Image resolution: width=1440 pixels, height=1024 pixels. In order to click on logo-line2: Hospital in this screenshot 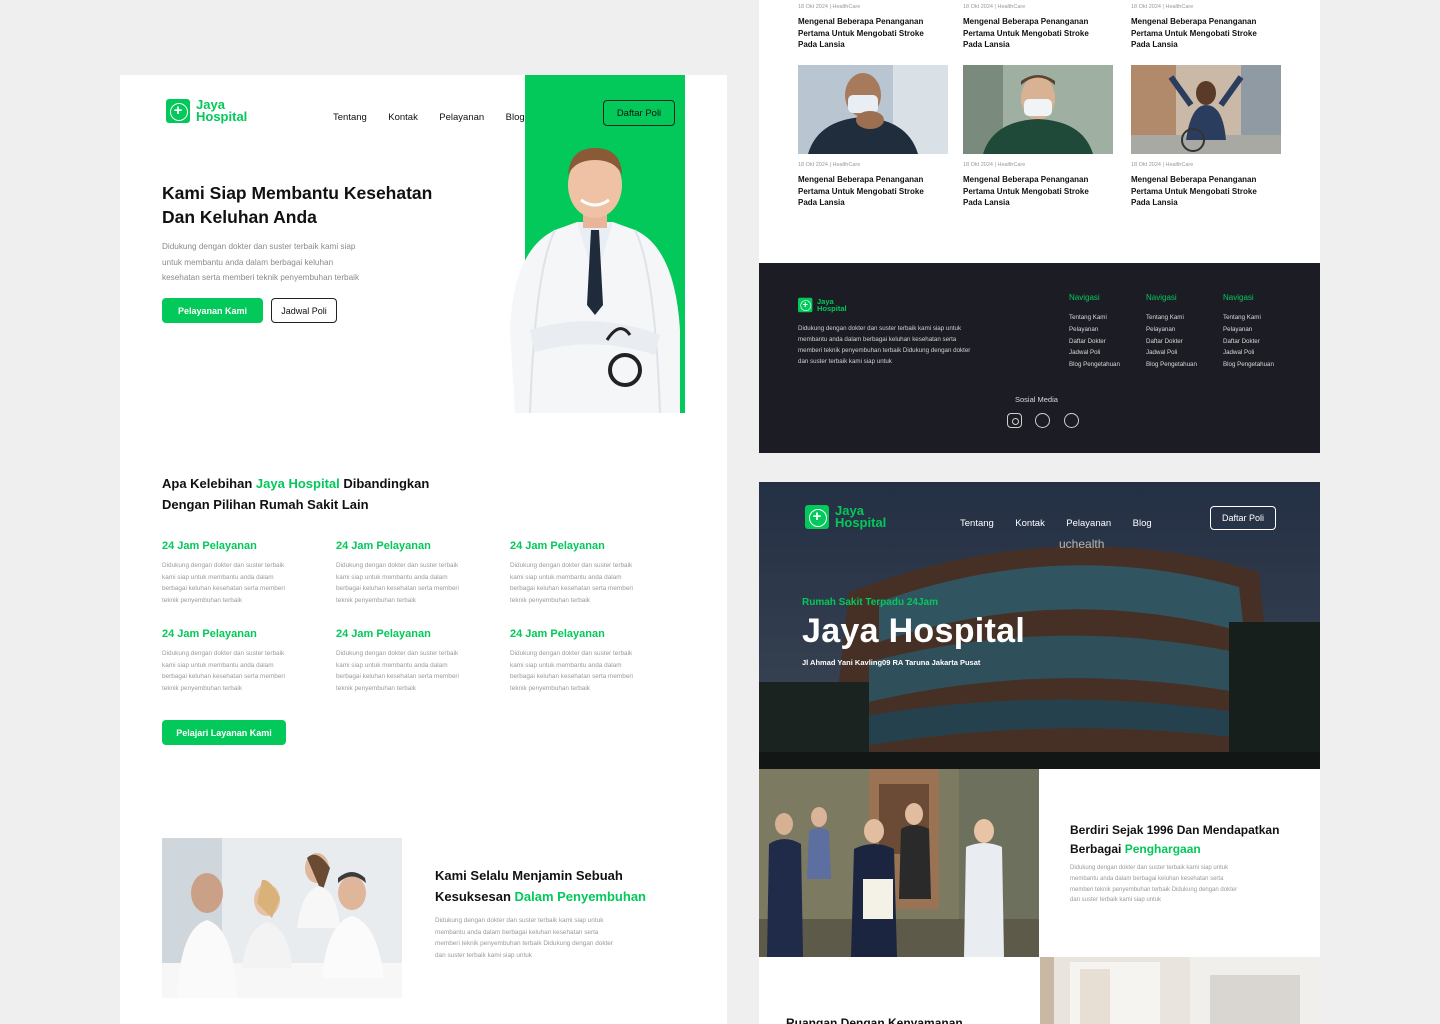, I will do `click(222, 116)`.